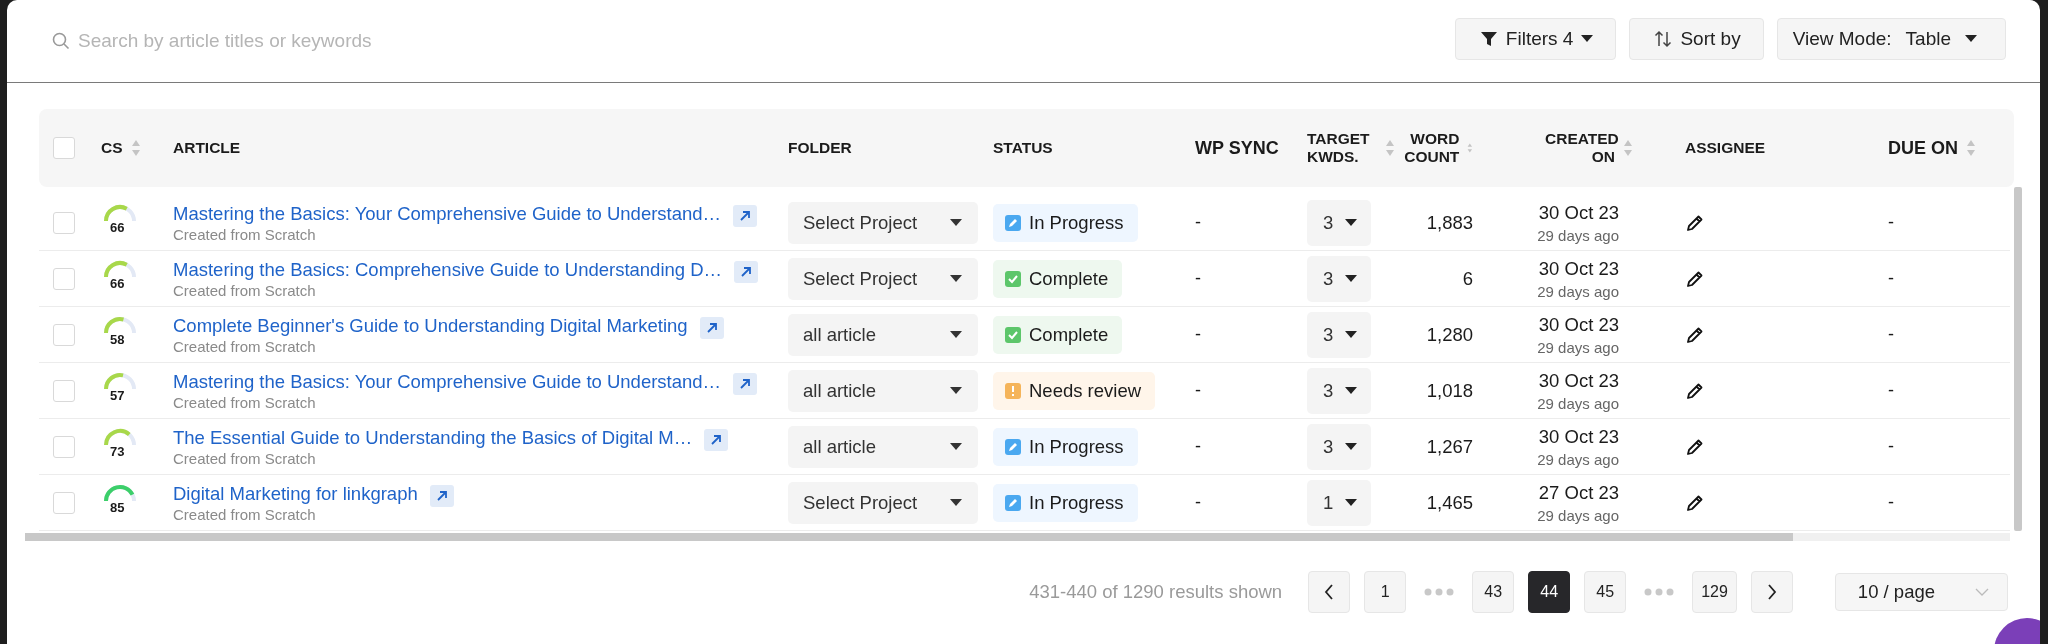 The width and height of the screenshot is (2048, 644). I want to click on previous-page-button, so click(1329, 592).